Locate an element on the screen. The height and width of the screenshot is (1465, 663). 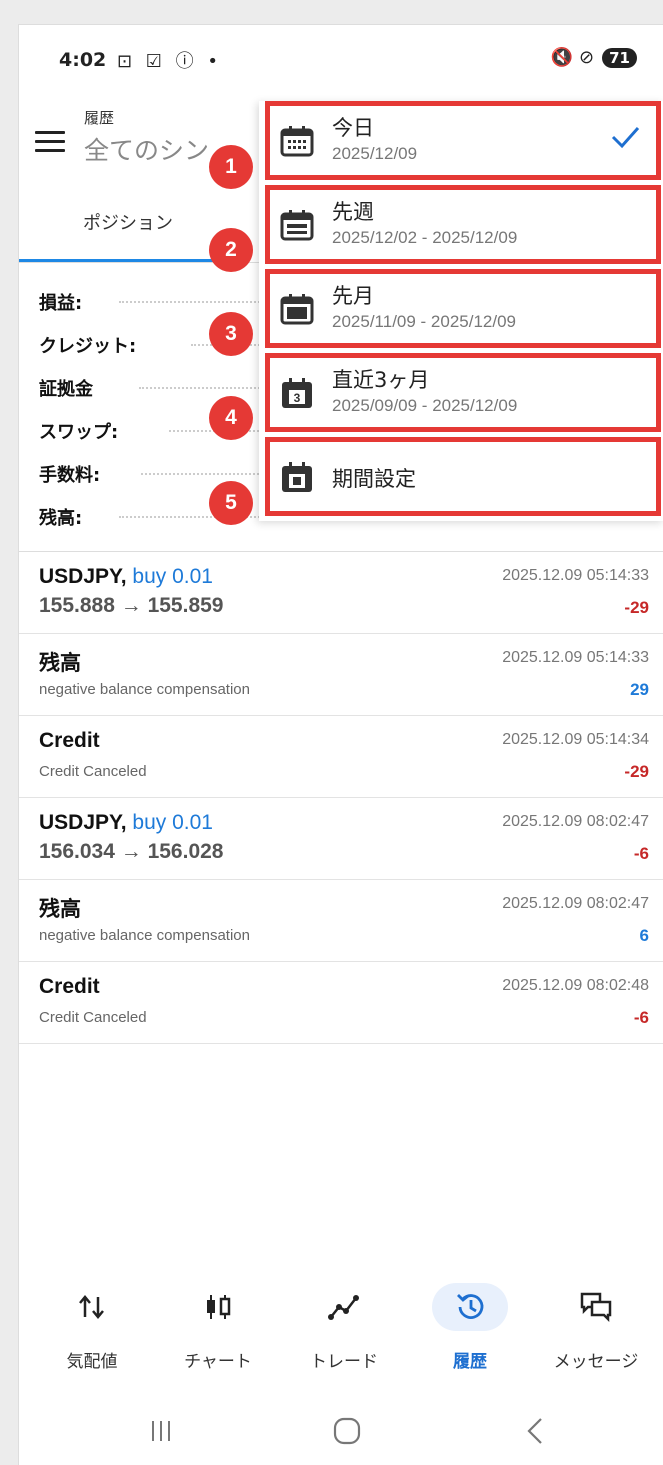
status-time: 4:02 is located at coordinates (83, 60).